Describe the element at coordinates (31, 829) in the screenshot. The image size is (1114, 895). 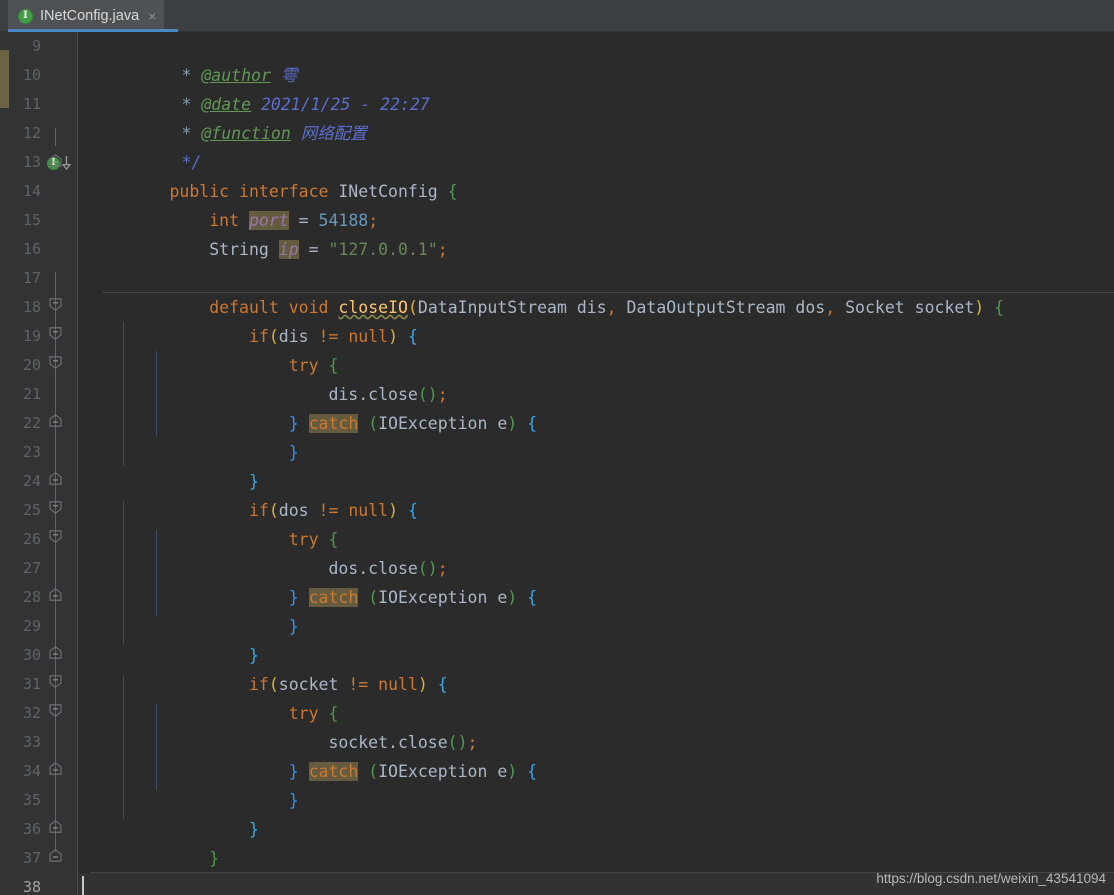
I see `line-number: 36` at that location.